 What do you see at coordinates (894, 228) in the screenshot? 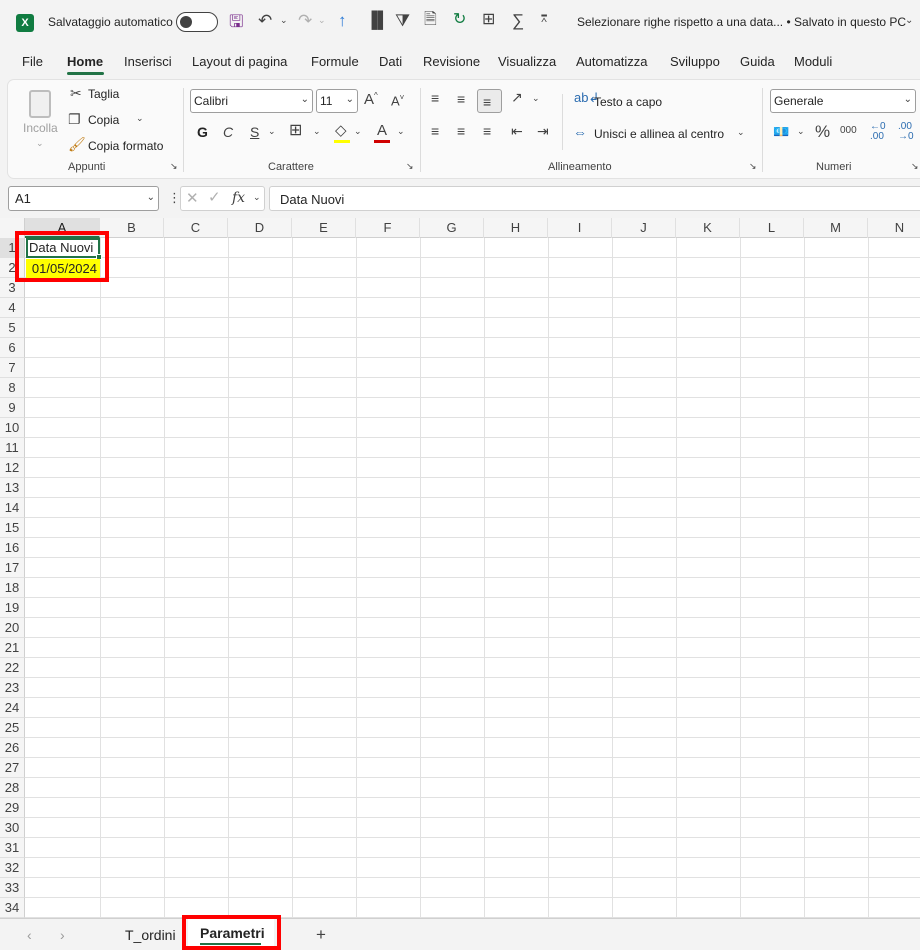
I see `column-header-n: N` at bounding box center [894, 228].